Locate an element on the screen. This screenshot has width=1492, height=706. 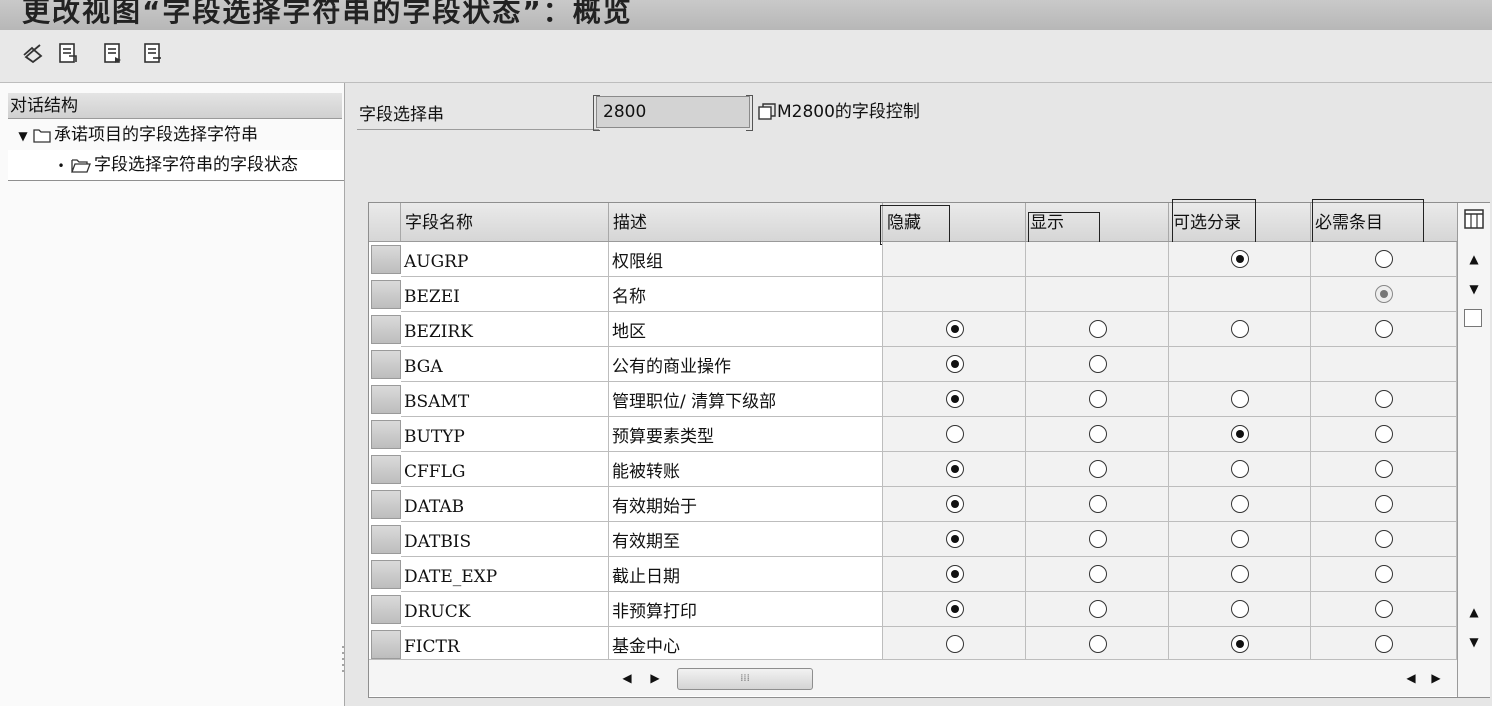
tree-node-field-status: • 字段选择字符串的字段状态 is located at coordinates (176, 165).